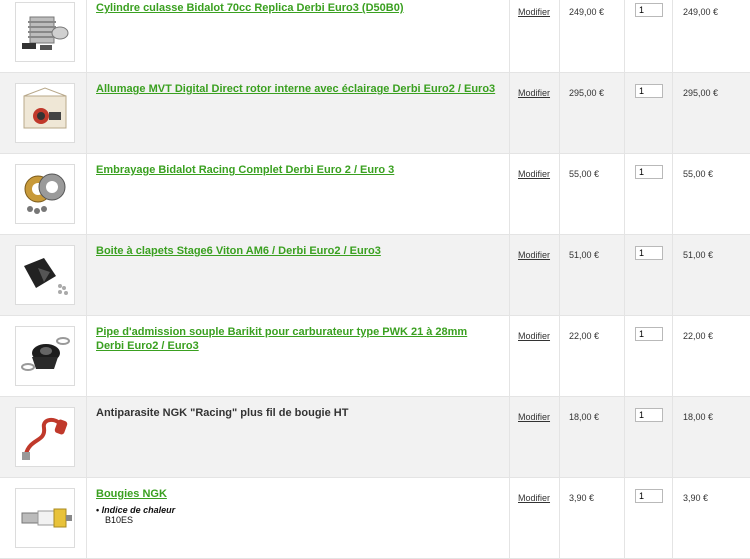  I want to click on line-total: 18,00 €, so click(698, 417).